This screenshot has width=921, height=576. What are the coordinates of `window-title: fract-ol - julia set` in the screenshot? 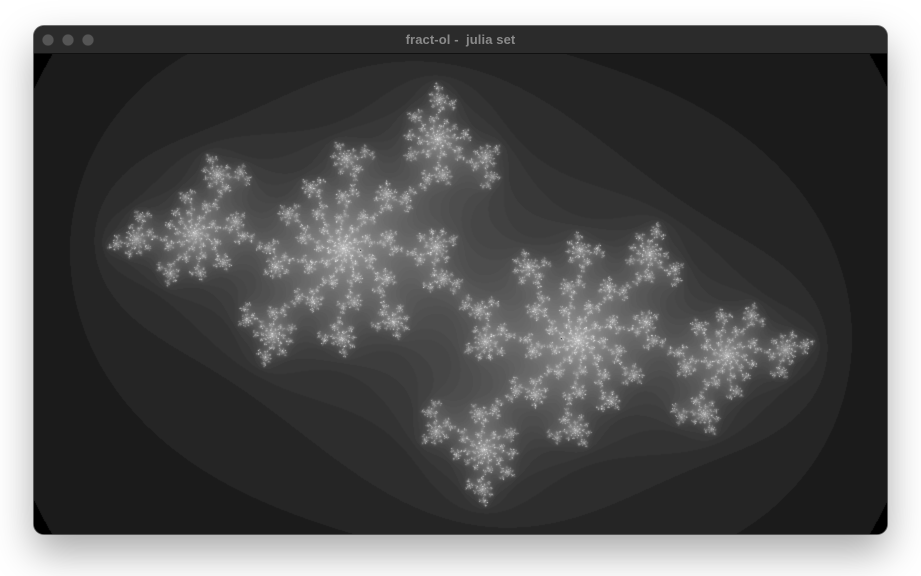 It's located at (460, 39).